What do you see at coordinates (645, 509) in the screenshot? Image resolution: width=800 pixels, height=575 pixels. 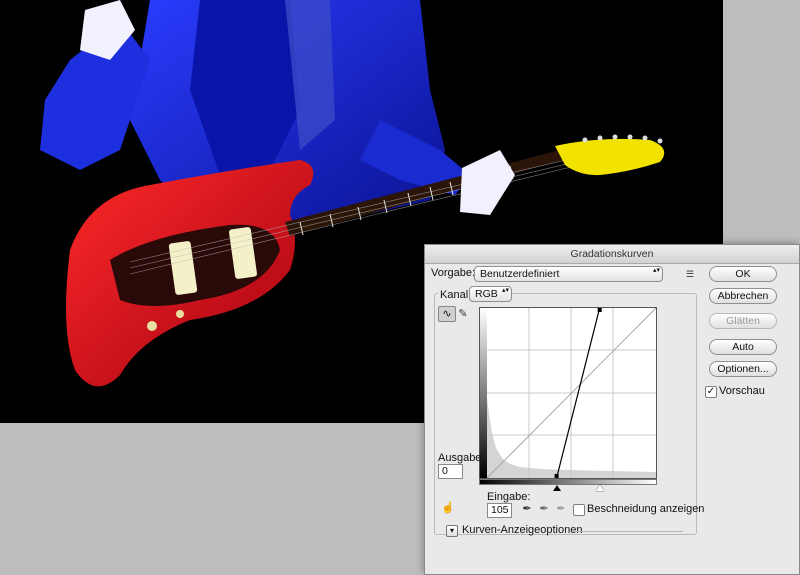 I see `clipping-label: Beschneidung anzeigen` at bounding box center [645, 509].